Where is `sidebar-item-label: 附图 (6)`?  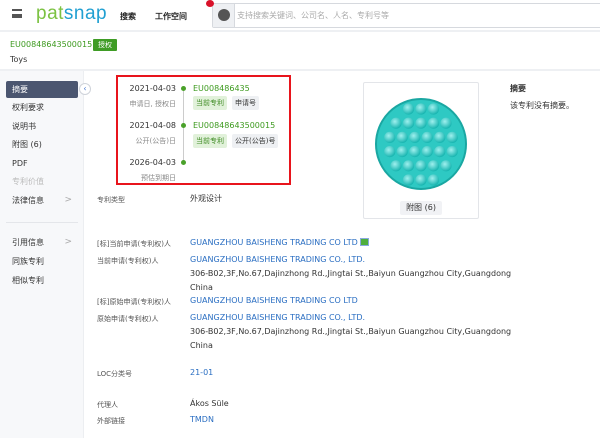 sidebar-item-label: 附图 (6) is located at coordinates (27, 144).